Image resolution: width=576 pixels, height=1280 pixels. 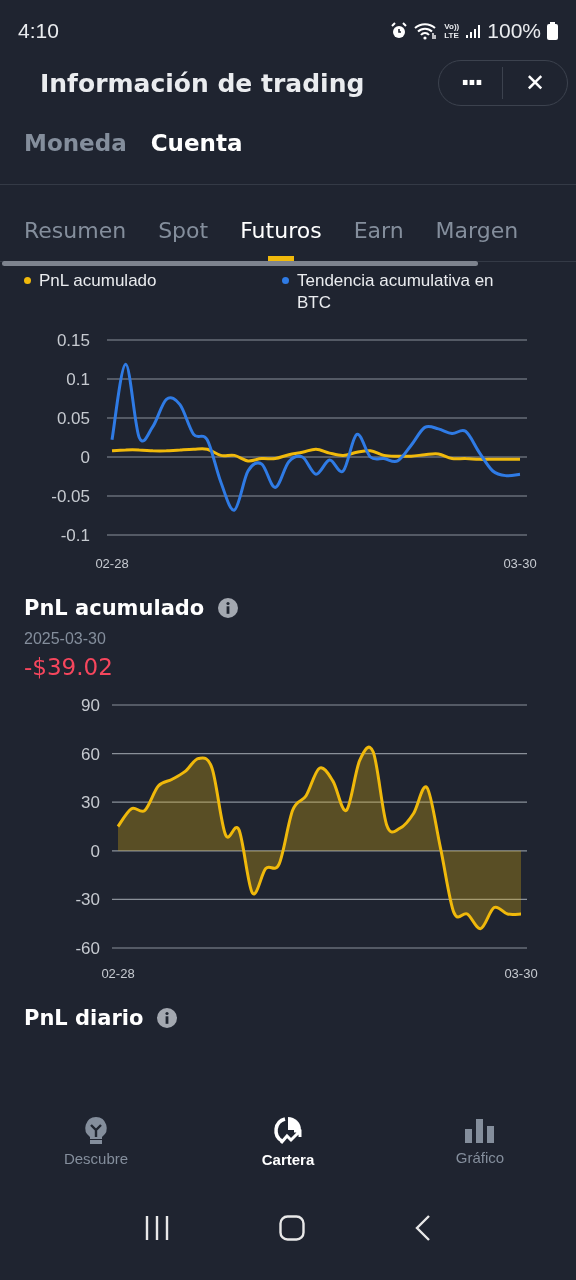 What do you see at coordinates (84, 1018) in the screenshot?
I see `section-title: PnL diario` at bounding box center [84, 1018].